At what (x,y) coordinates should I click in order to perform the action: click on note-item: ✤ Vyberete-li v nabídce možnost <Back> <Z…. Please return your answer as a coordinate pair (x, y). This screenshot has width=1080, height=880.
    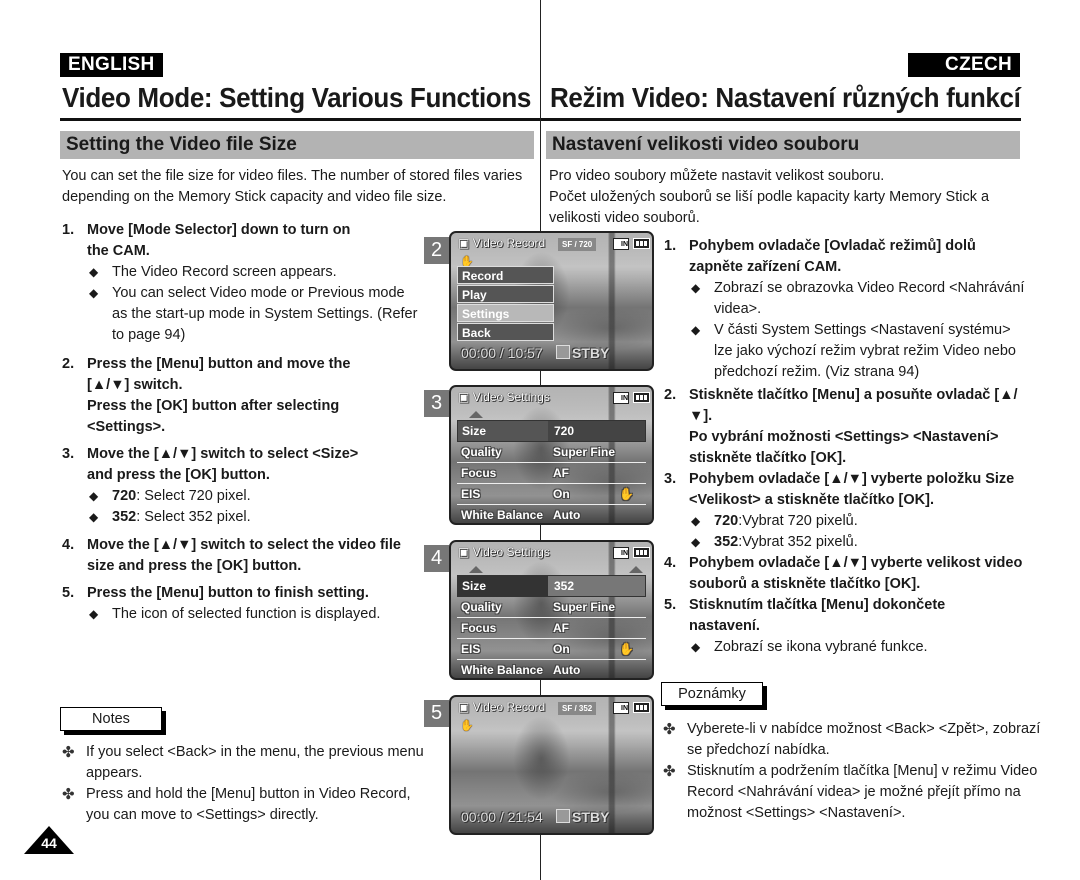
    Looking at the image, I should click on (852, 739).